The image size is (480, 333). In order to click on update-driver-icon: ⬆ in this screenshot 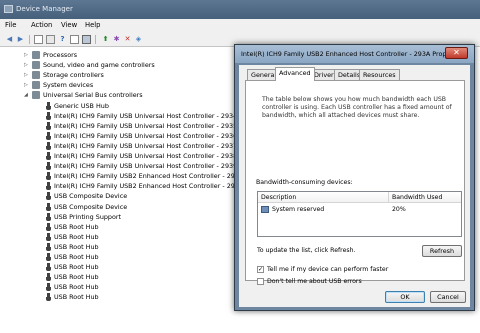, I will do `click(105, 39)`.